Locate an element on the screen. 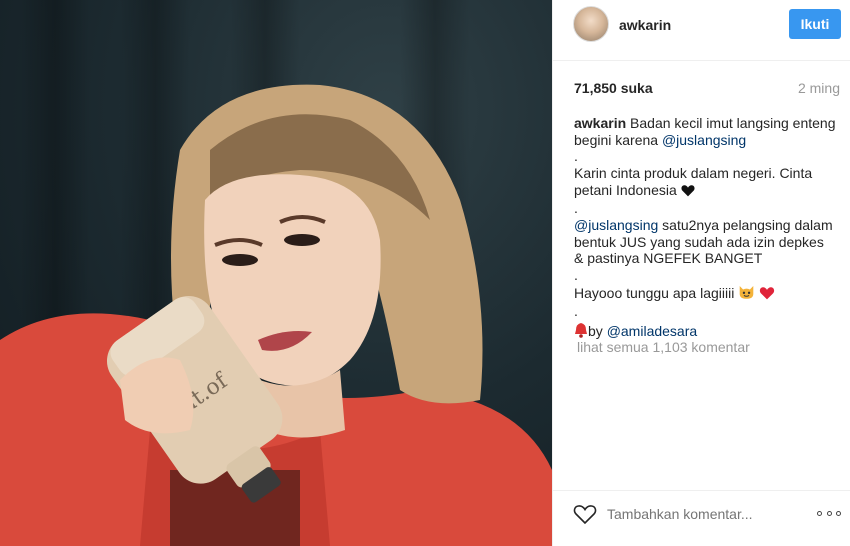 This screenshot has width=850, height=546. red-heart-emoji is located at coordinates (767, 295).